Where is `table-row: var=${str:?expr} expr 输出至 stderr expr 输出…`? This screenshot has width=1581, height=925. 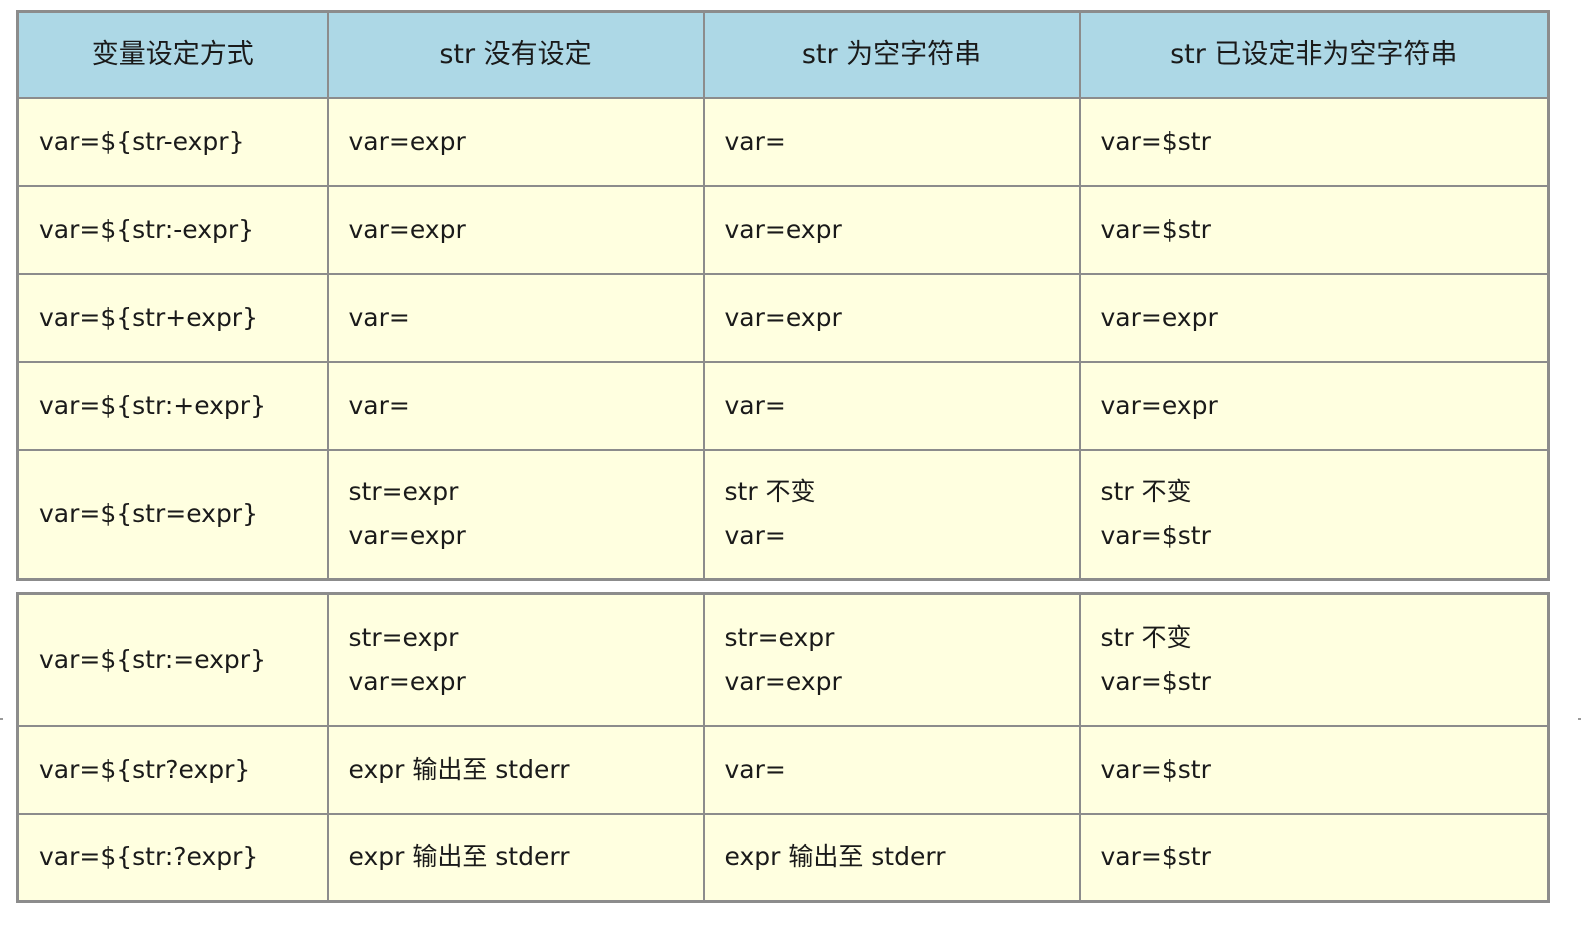
table-row: var=${str:?expr} expr 输出至 stderr expr 输出… is located at coordinates (783, 857).